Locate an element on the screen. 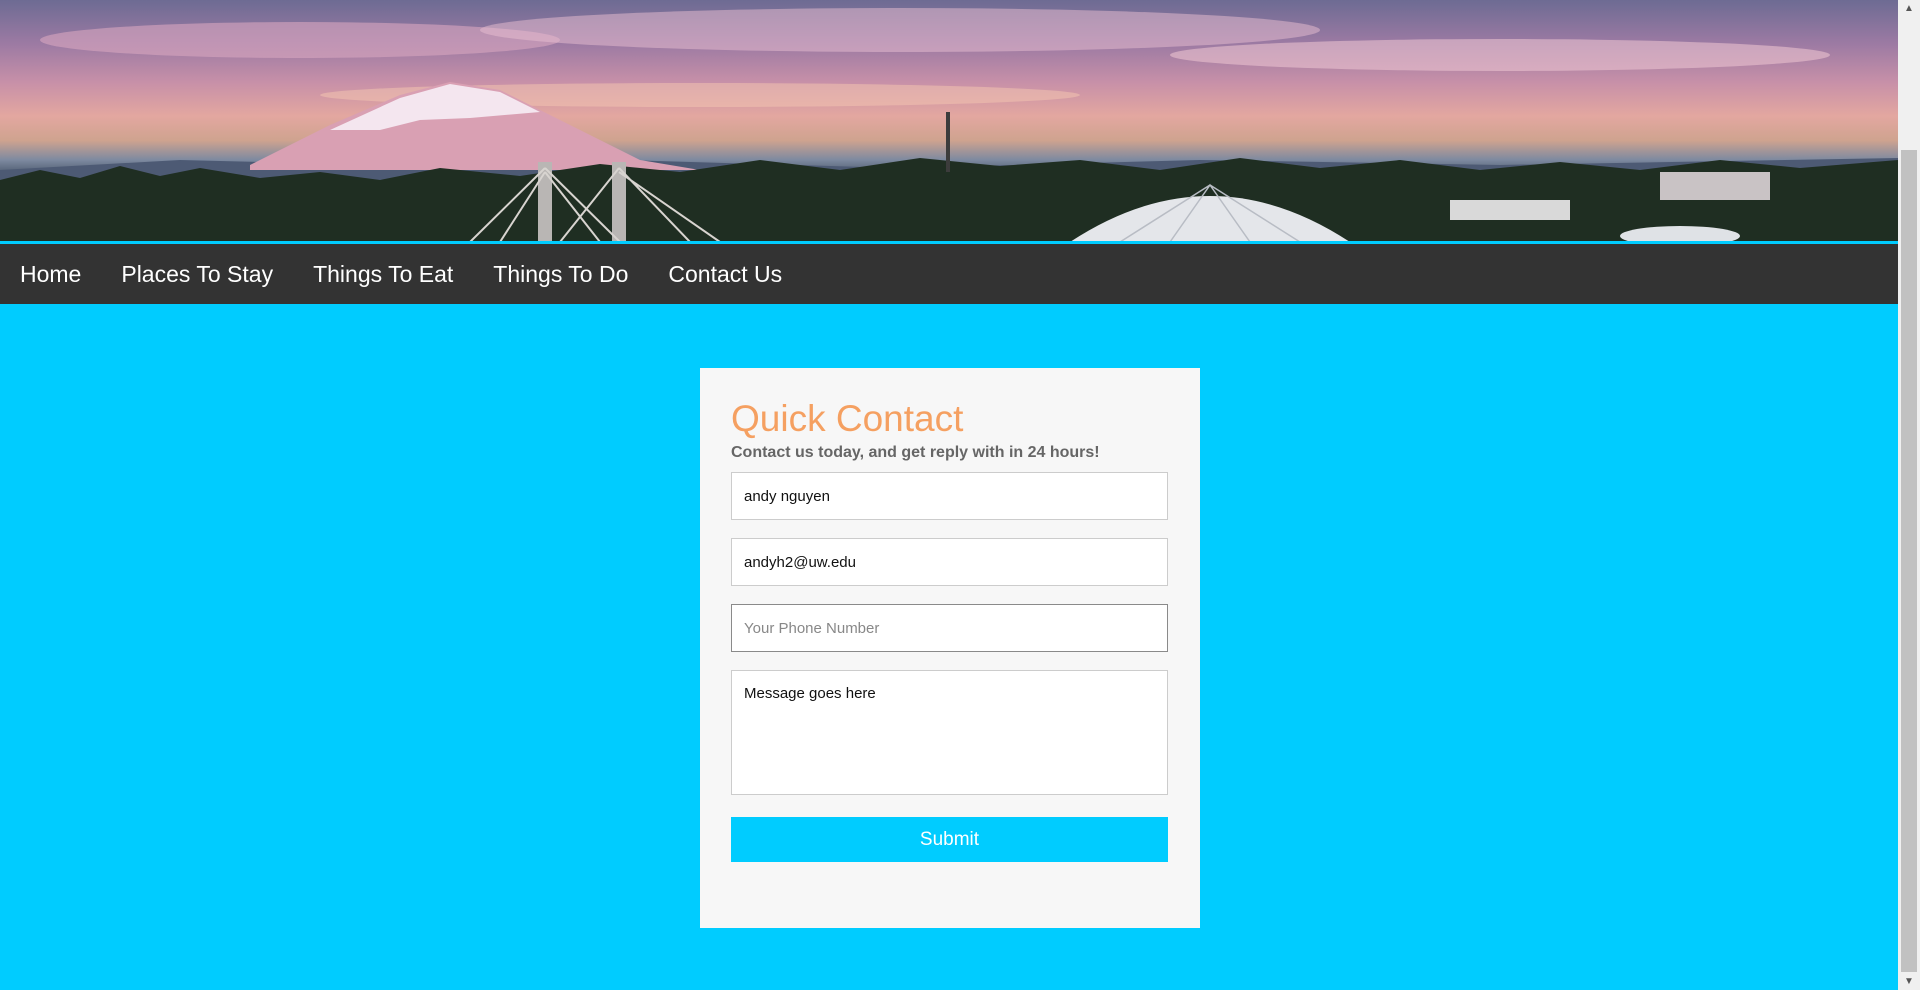 Image resolution: width=1920 pixels, height=990 pixels. phone-field is located at coordinates (949, 628).